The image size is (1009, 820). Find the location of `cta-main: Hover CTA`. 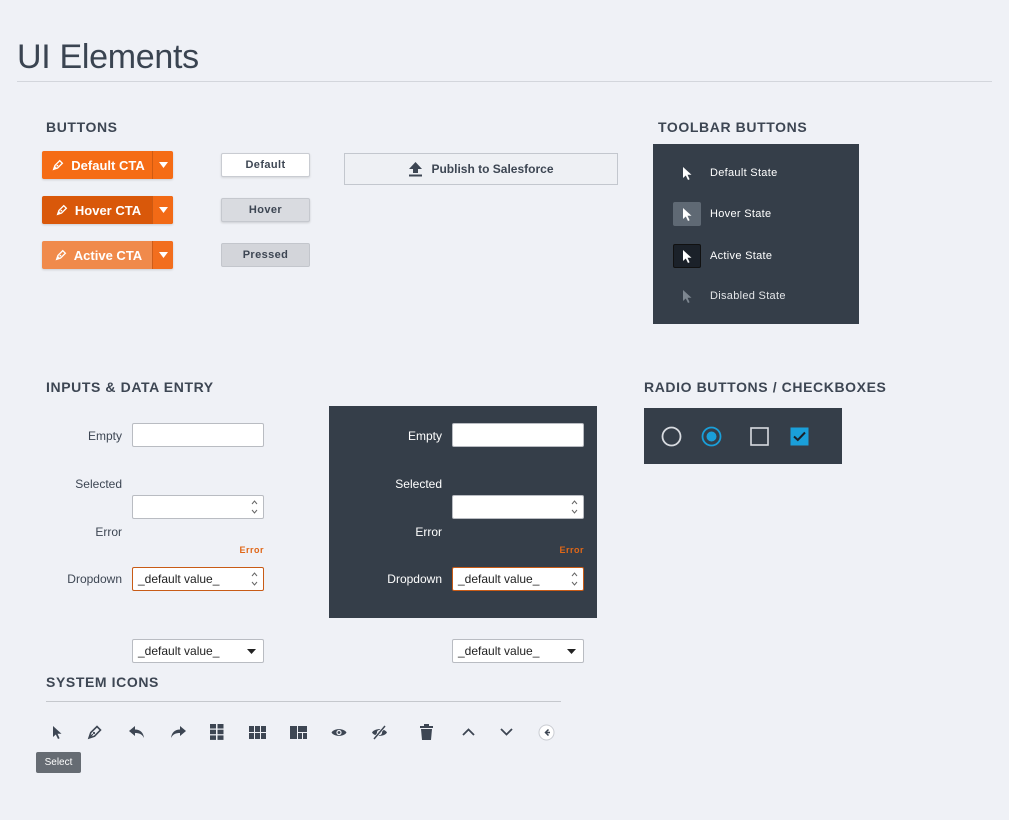

cta-main: Hover CTA is located at coordinates (97, 210).